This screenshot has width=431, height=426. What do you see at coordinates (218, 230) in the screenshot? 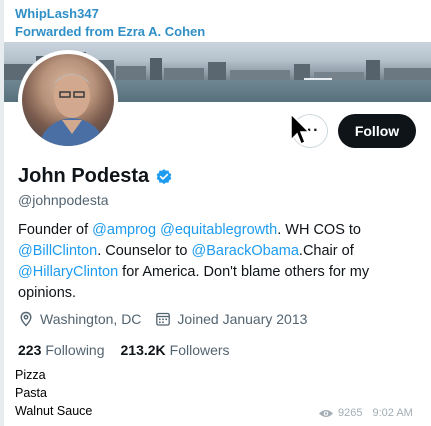
I see `mention-link: @equitablegrowth` at bounding box center [218, 230].